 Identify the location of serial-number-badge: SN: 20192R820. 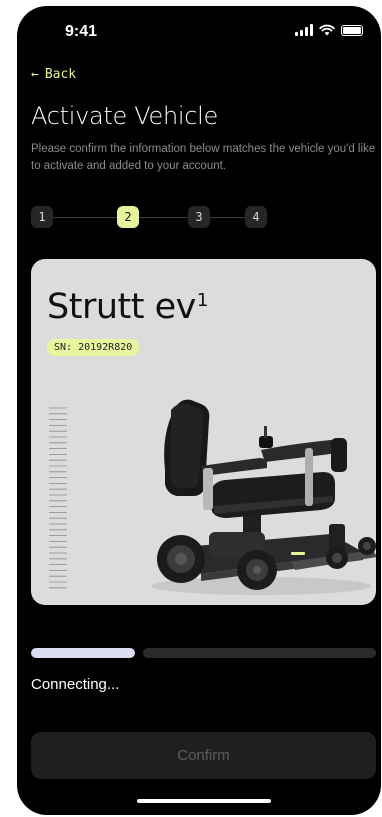
(93, 347).